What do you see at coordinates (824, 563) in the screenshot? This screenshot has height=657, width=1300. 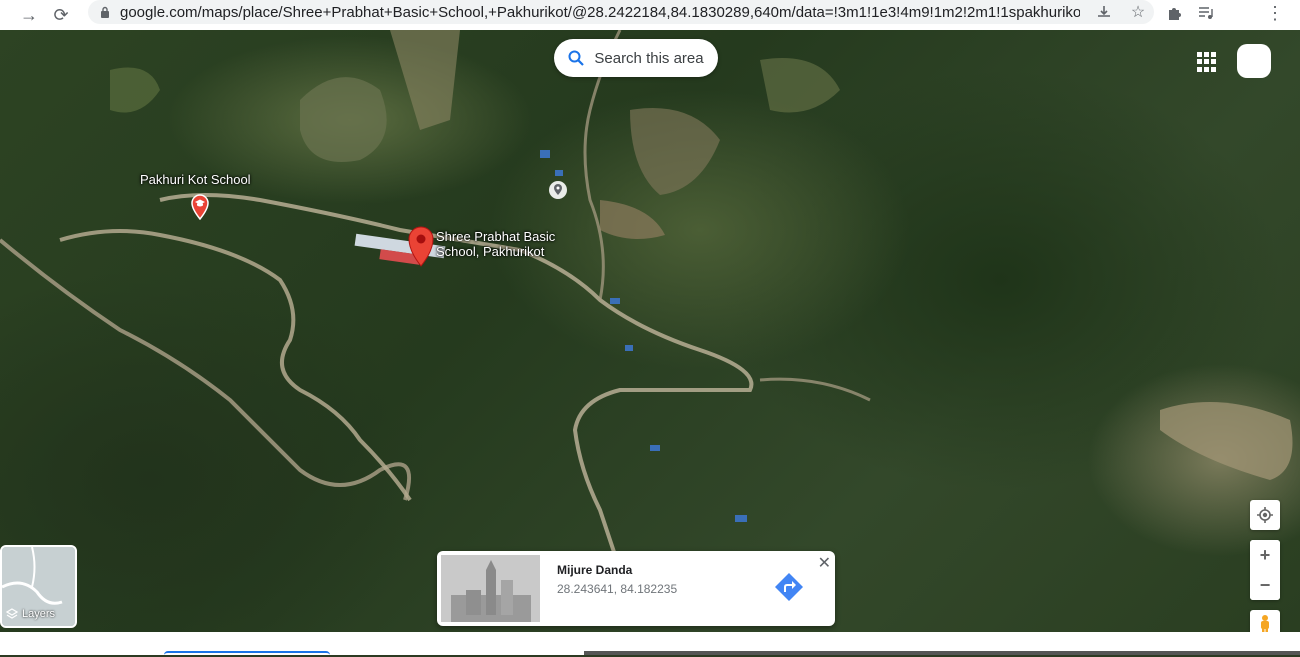 I see `close-icon: ✕` at bounding box center [824, 563].